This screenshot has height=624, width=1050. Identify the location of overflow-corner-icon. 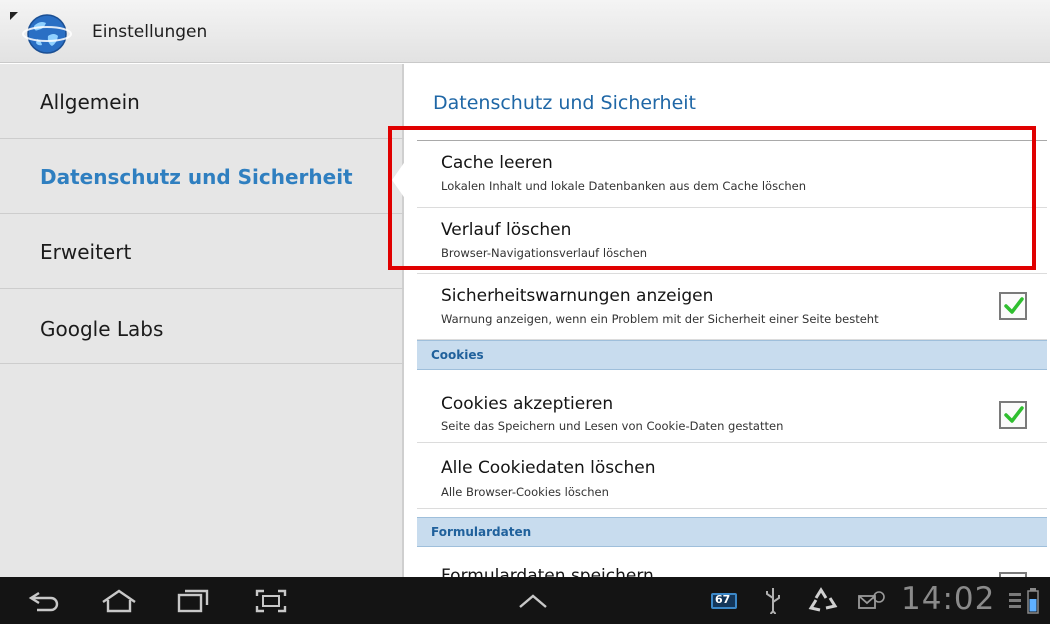
(14, 16).